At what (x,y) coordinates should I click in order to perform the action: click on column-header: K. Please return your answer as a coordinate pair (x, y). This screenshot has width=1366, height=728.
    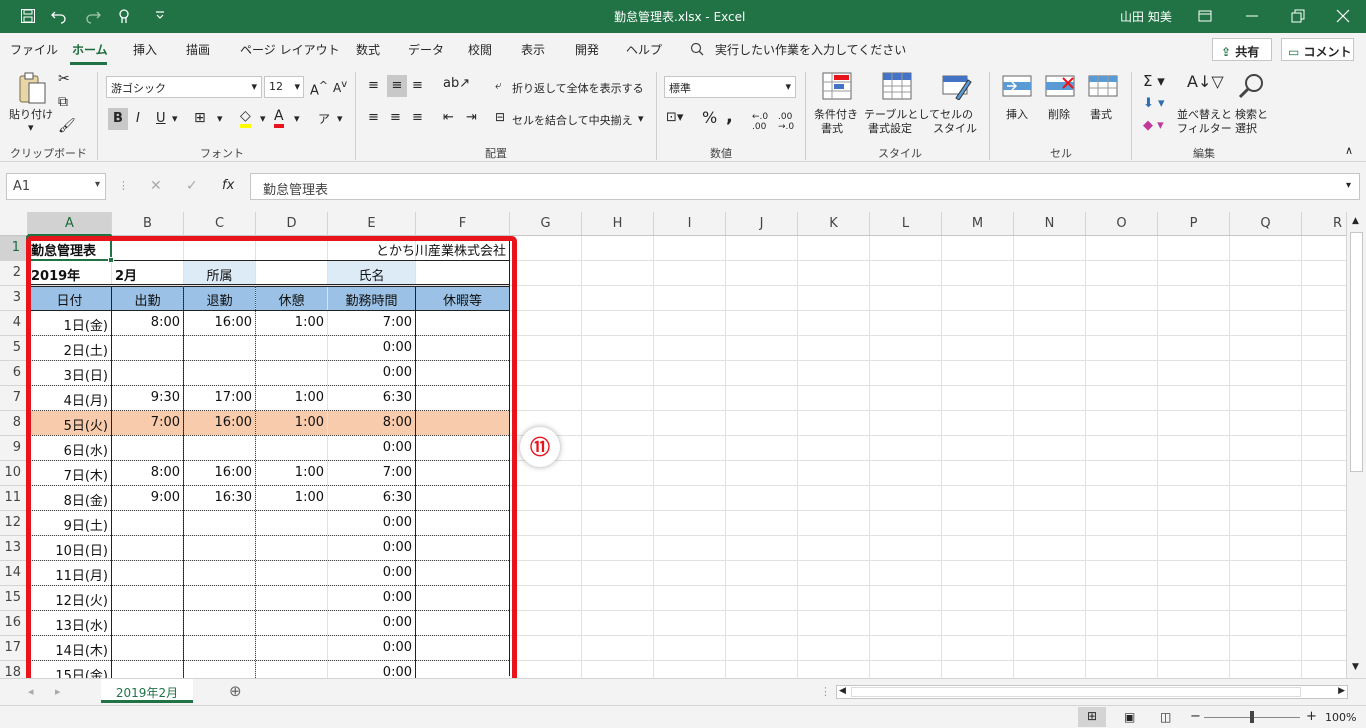
    Looking at the image, I should click on (834, 224).